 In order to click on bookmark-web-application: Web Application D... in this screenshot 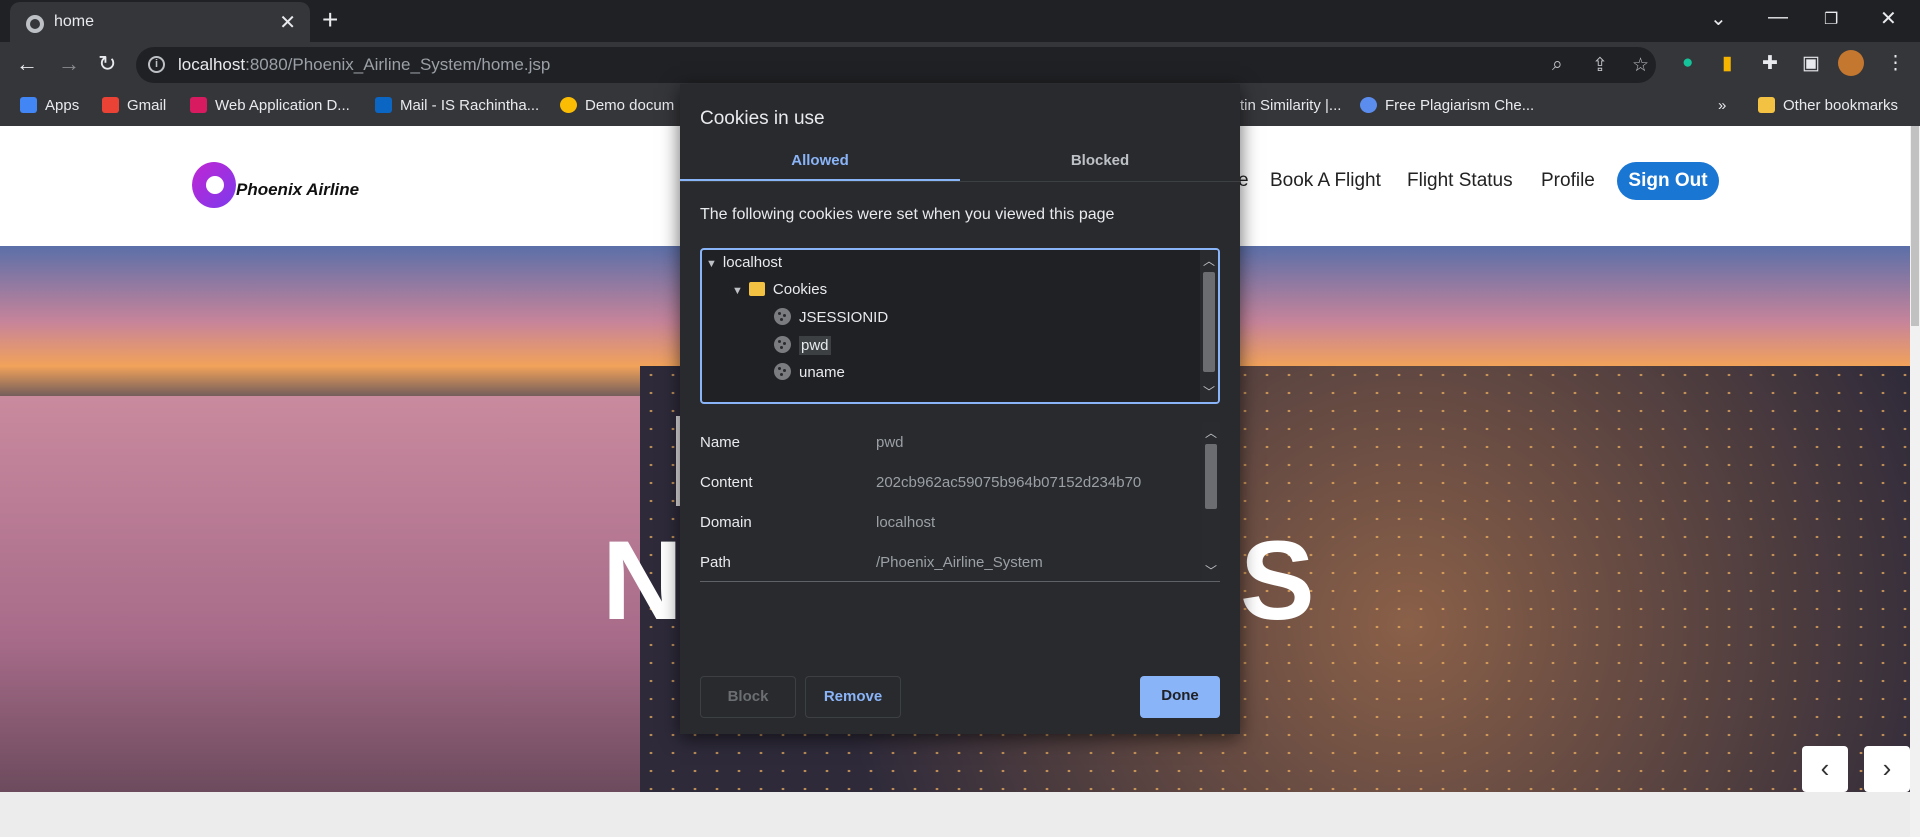, I will do `click(270, 105)`.